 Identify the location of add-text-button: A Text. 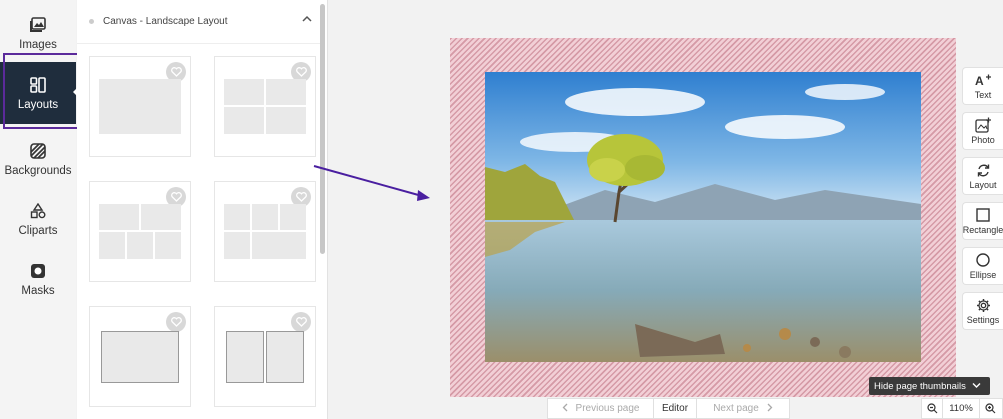
(982, 86).